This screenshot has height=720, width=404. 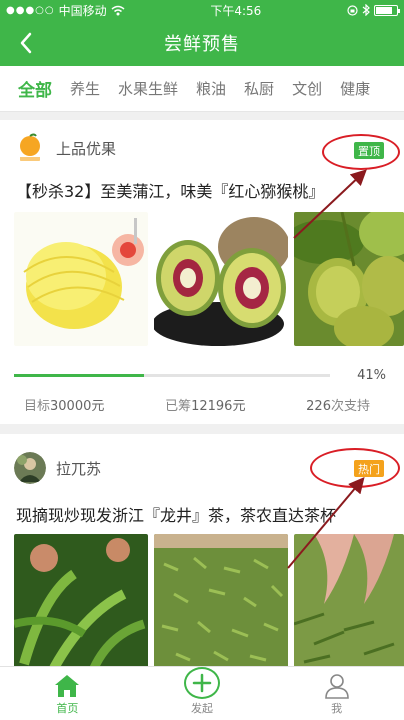 What do you see at coordinates (352, 10) in the screenshot?
I see `rotation-lock-icon` at bounding box center [352, 10].